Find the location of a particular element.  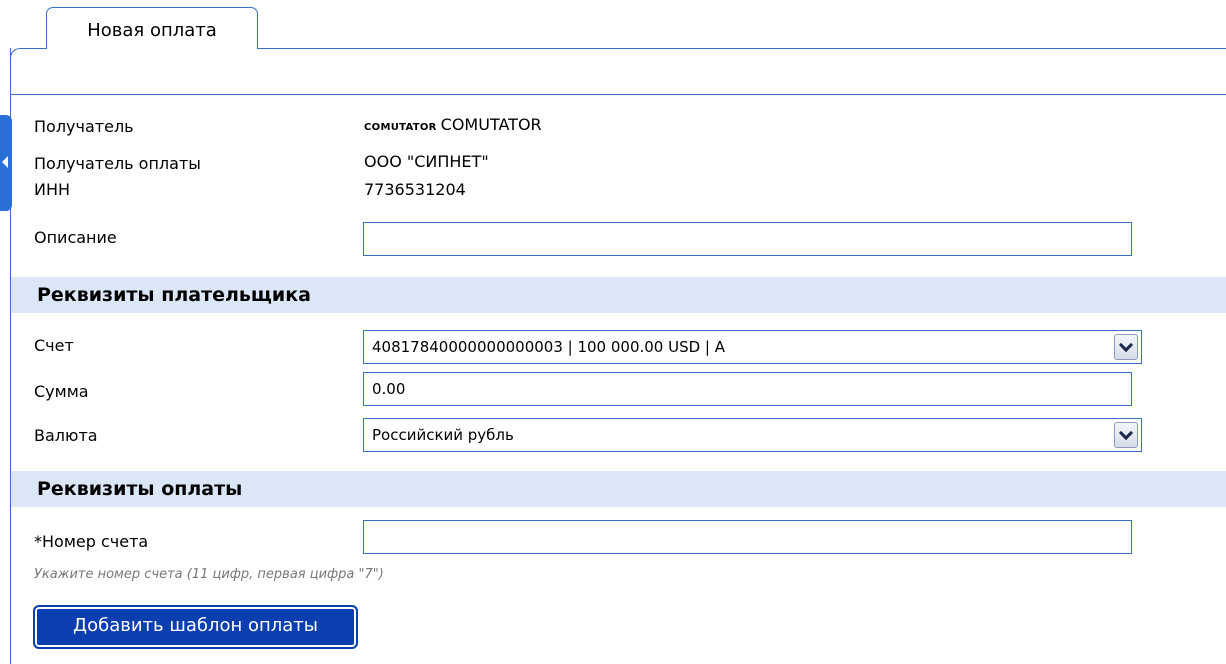

recipient-value: COMUTATOR COMUTATOR is located at coordinates (453, 124).